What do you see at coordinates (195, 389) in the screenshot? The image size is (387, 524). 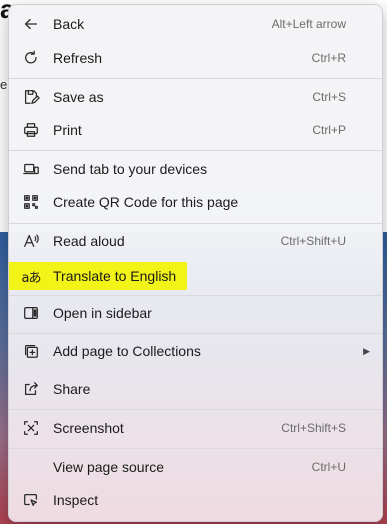 I see `menu-item-share: Share` at bounding box center [195, 389].